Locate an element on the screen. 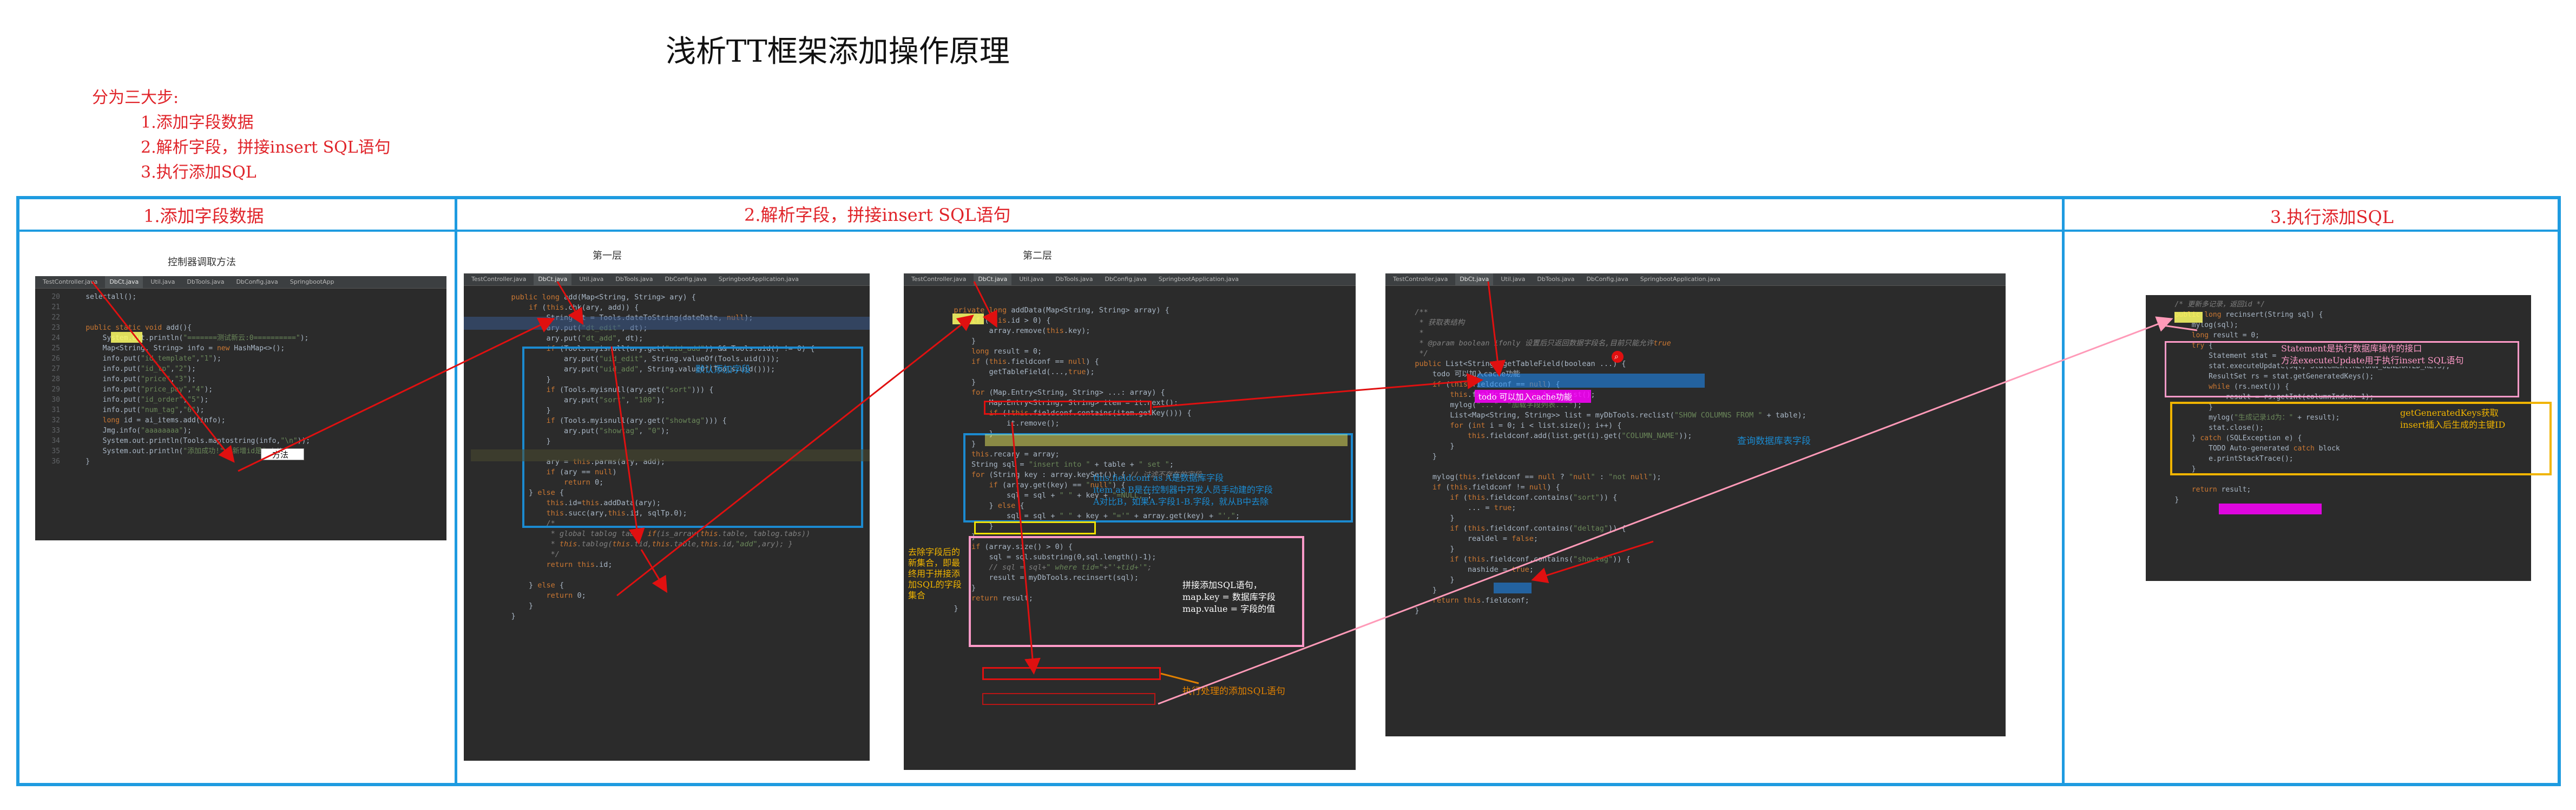 This screenshot has height=810, width=2576. arrow-gettablefield is located at coordinates (1317, 391).